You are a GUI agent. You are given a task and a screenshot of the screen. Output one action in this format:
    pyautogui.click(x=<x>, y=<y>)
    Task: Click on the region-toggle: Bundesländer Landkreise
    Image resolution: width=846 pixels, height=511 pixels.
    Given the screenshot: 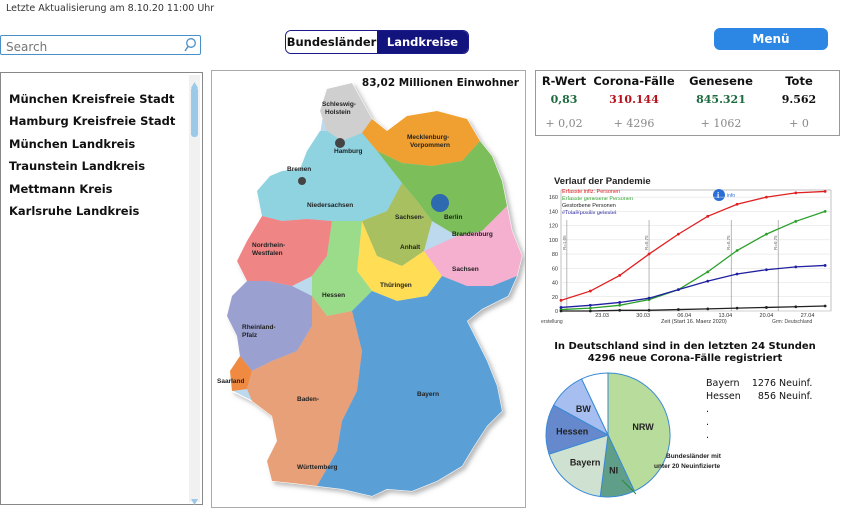 What is the action you would take?
    pyautogui.click(x=377, y=42)
    